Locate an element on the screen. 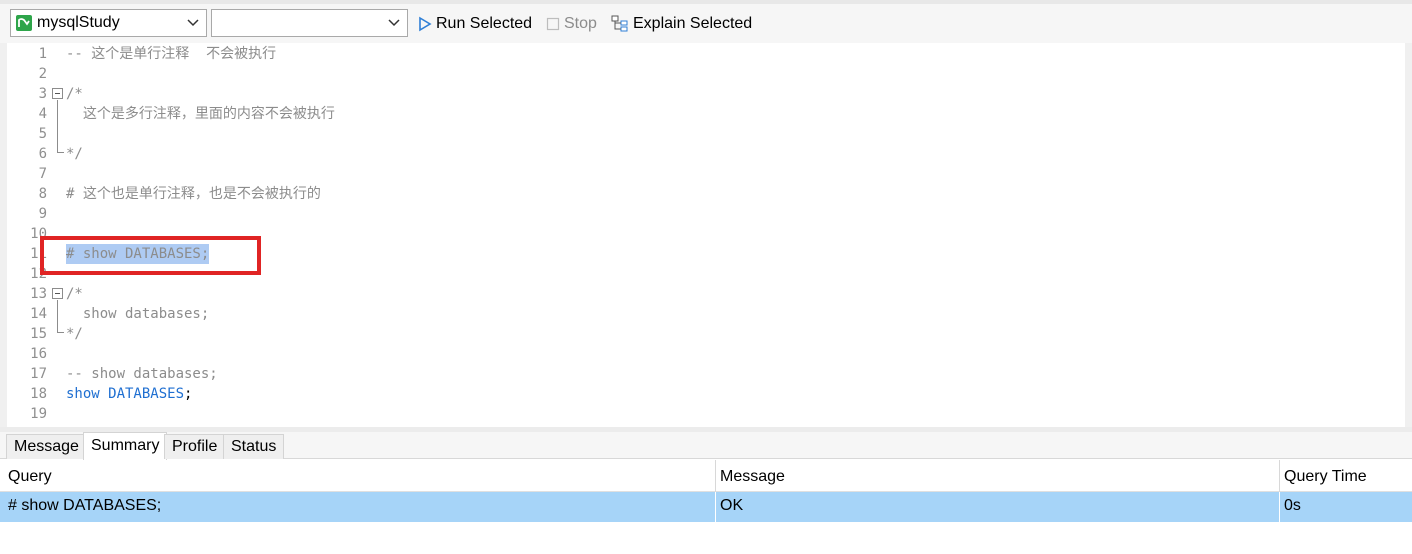 This screenshot has width=1412, height=554. explain-tree-icon is located at coordinates (619, 23).